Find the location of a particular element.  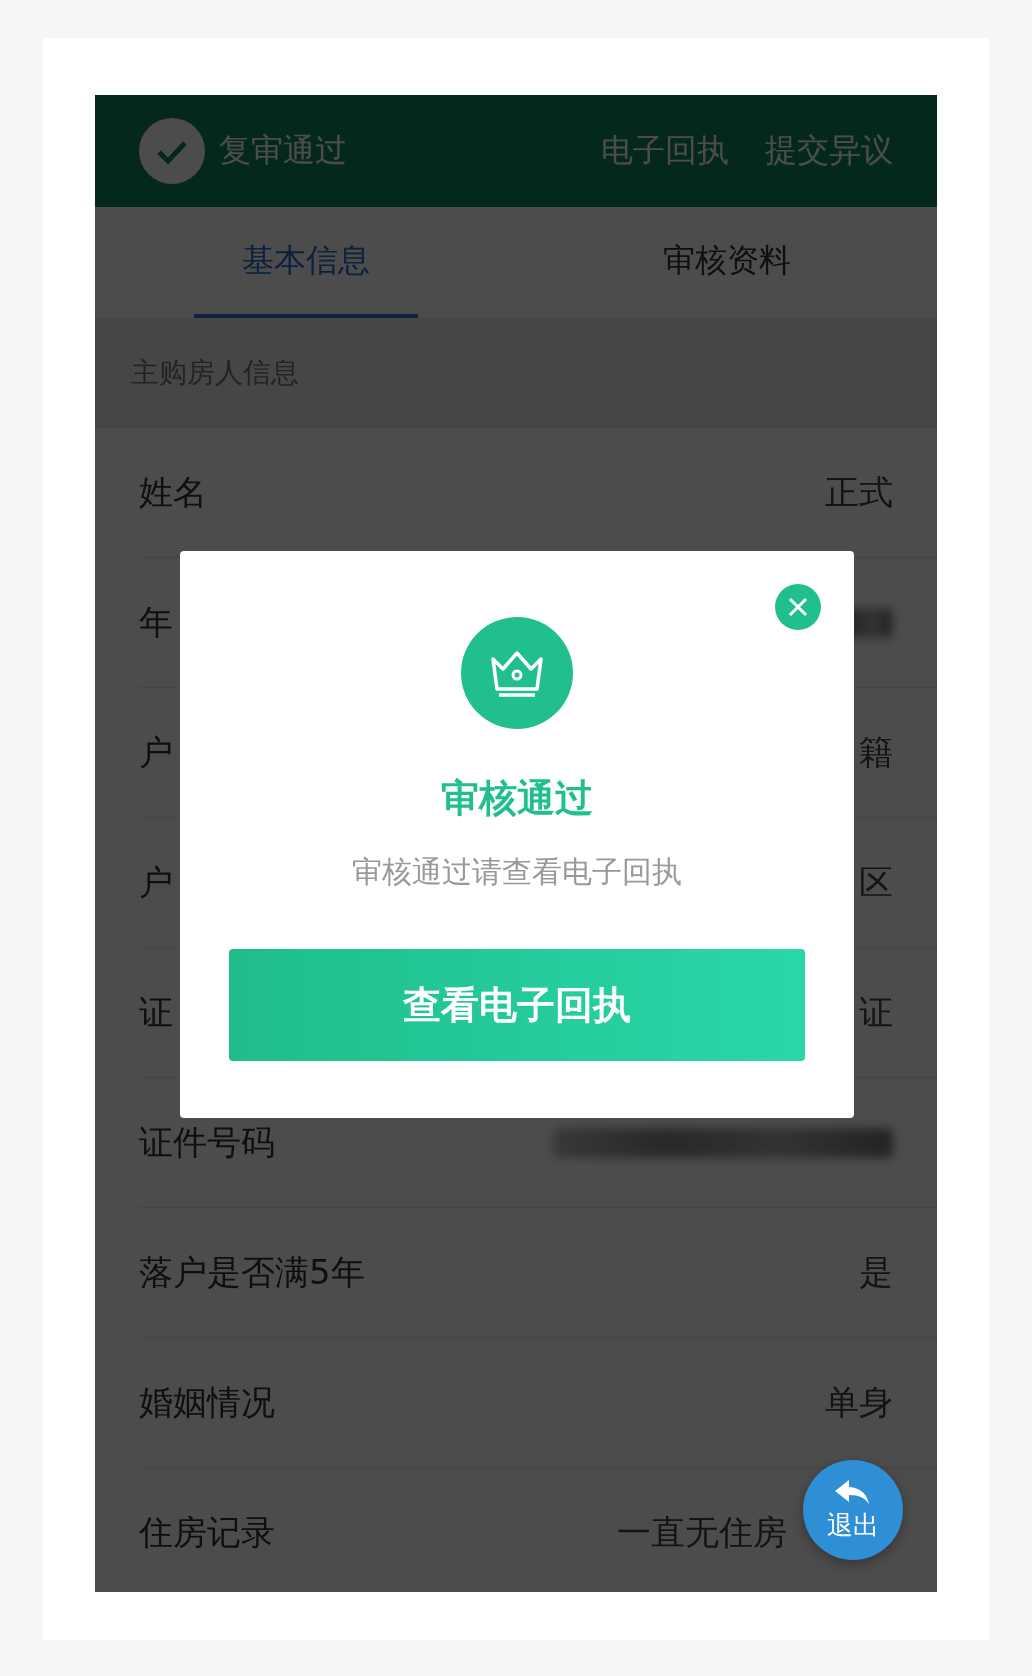

close-button is located at coordinates (798, 607).